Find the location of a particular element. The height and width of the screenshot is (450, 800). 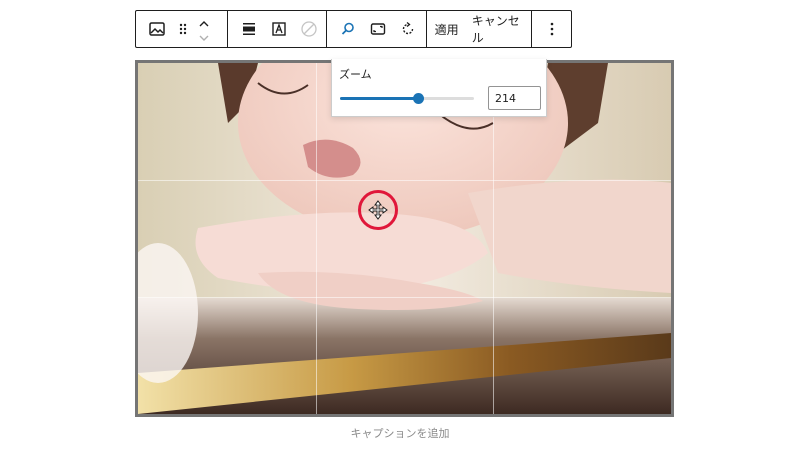

zoom-slider-fill is located at coordinates (379, 98).